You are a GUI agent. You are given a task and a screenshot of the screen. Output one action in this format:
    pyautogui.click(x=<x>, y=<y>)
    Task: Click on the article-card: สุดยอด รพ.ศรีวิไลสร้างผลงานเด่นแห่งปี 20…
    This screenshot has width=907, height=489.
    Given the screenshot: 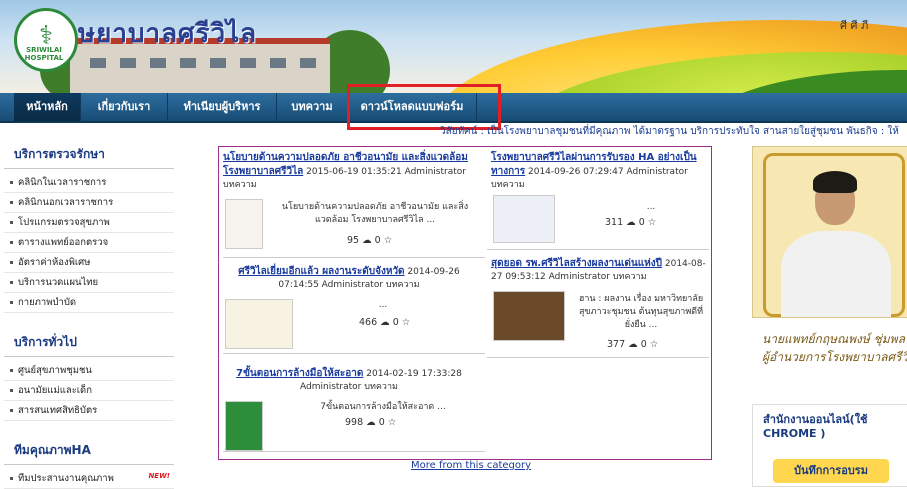 What is the action you would take?
    pyautogui.click(x=598, y=307)
    